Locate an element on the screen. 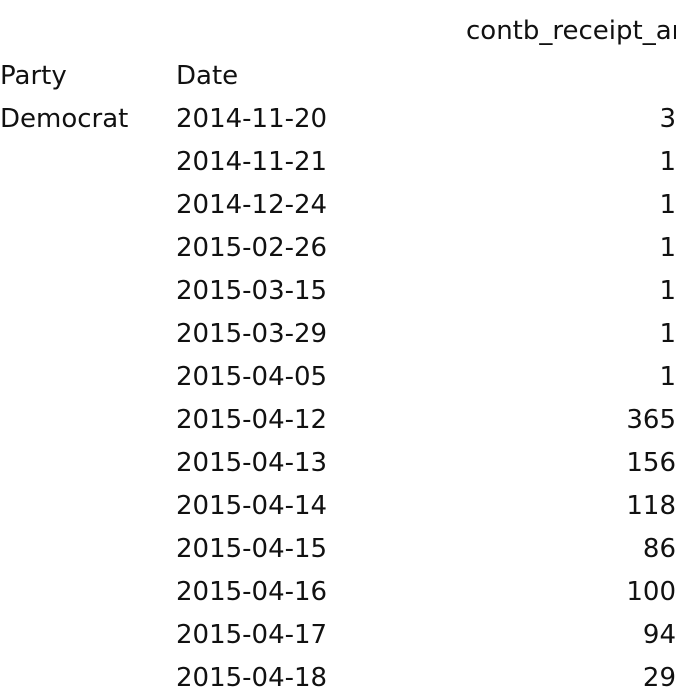 Image resolution: width=676 pixels, height=700 pixels. cell-date: 2015-03-15 is located at coordinates (252, 291).